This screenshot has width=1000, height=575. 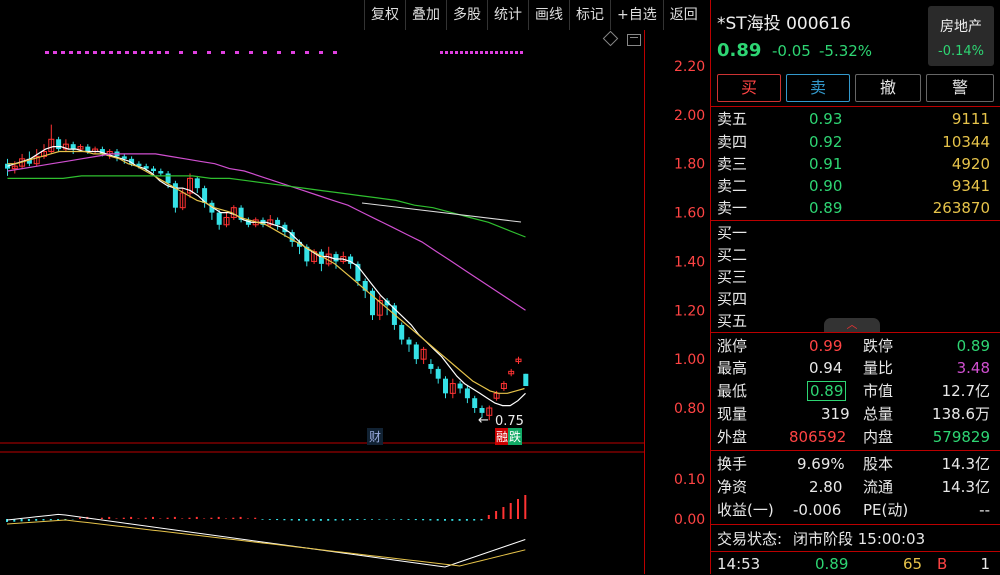 I want to click on stat-row: 涨停 0.99 跌停 0.89, so click(x=855, y=346).